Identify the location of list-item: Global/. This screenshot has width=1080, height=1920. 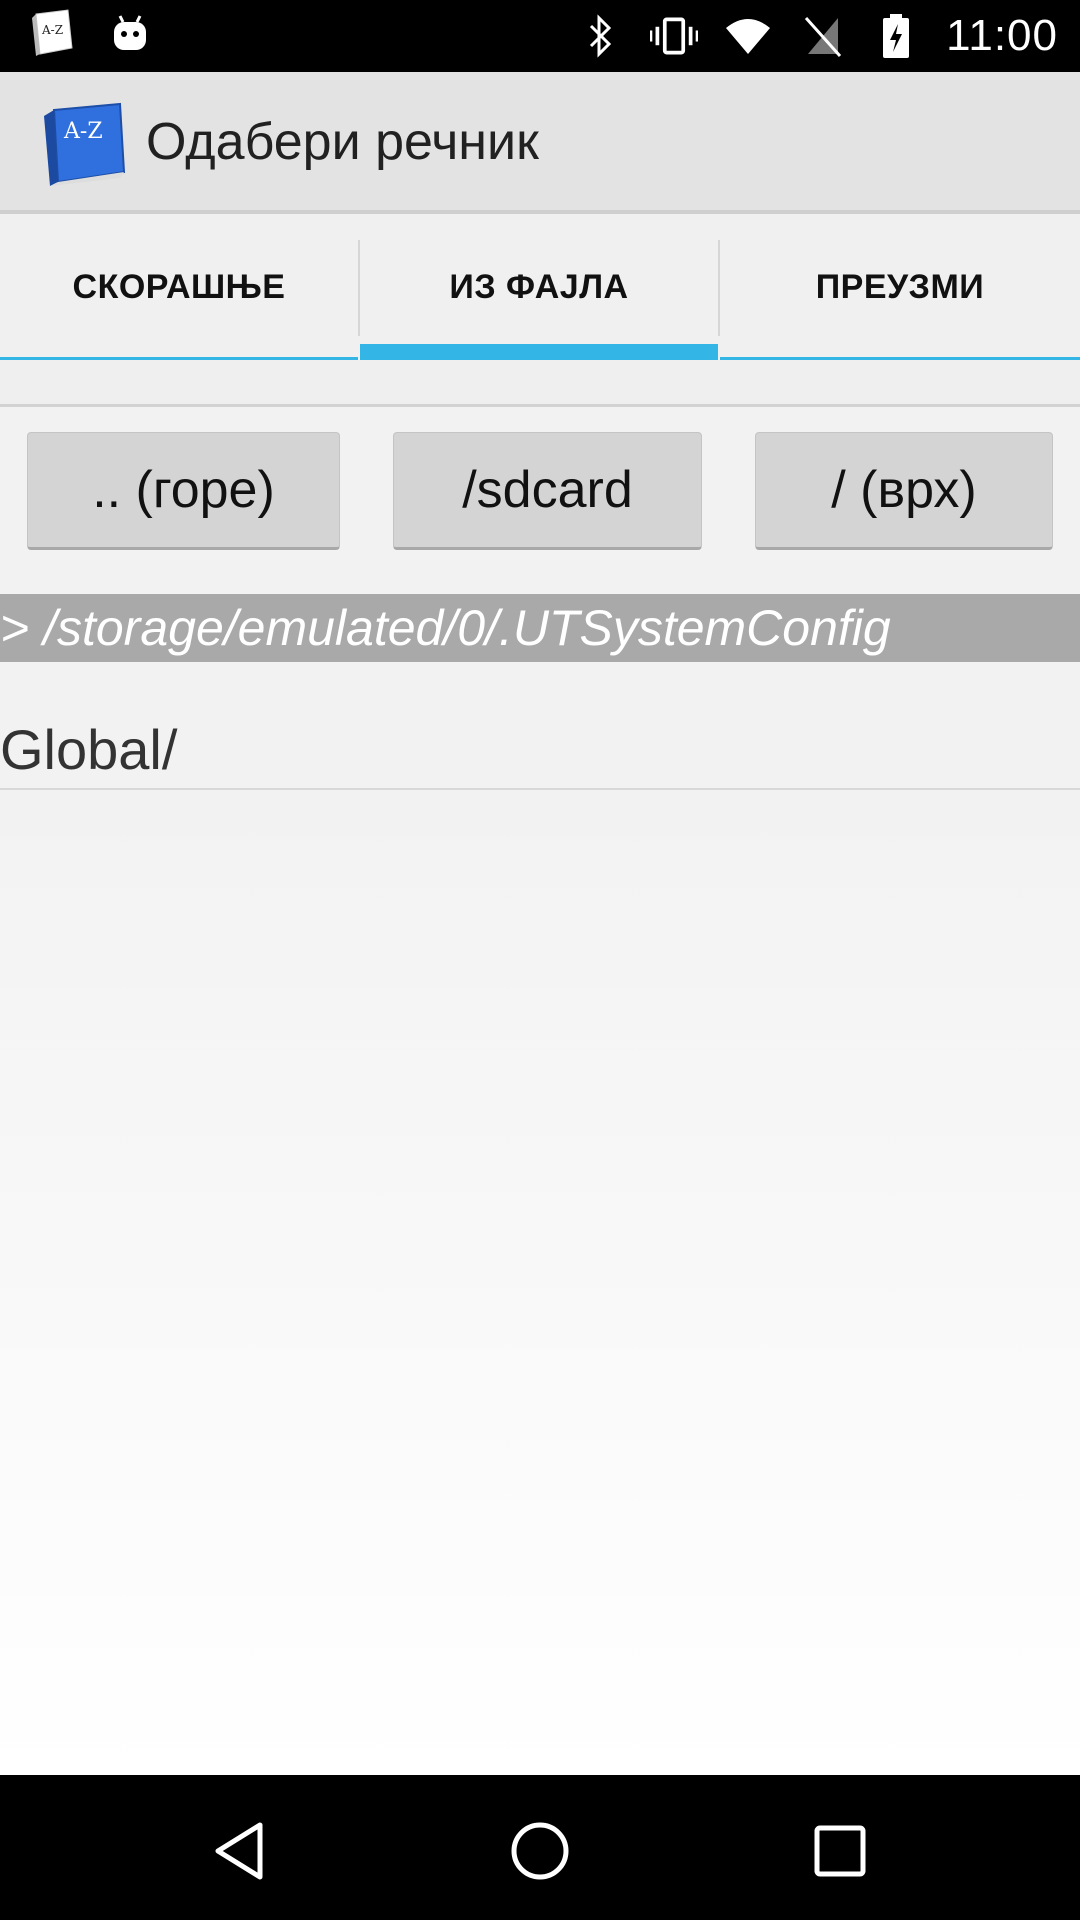
(540, 745).